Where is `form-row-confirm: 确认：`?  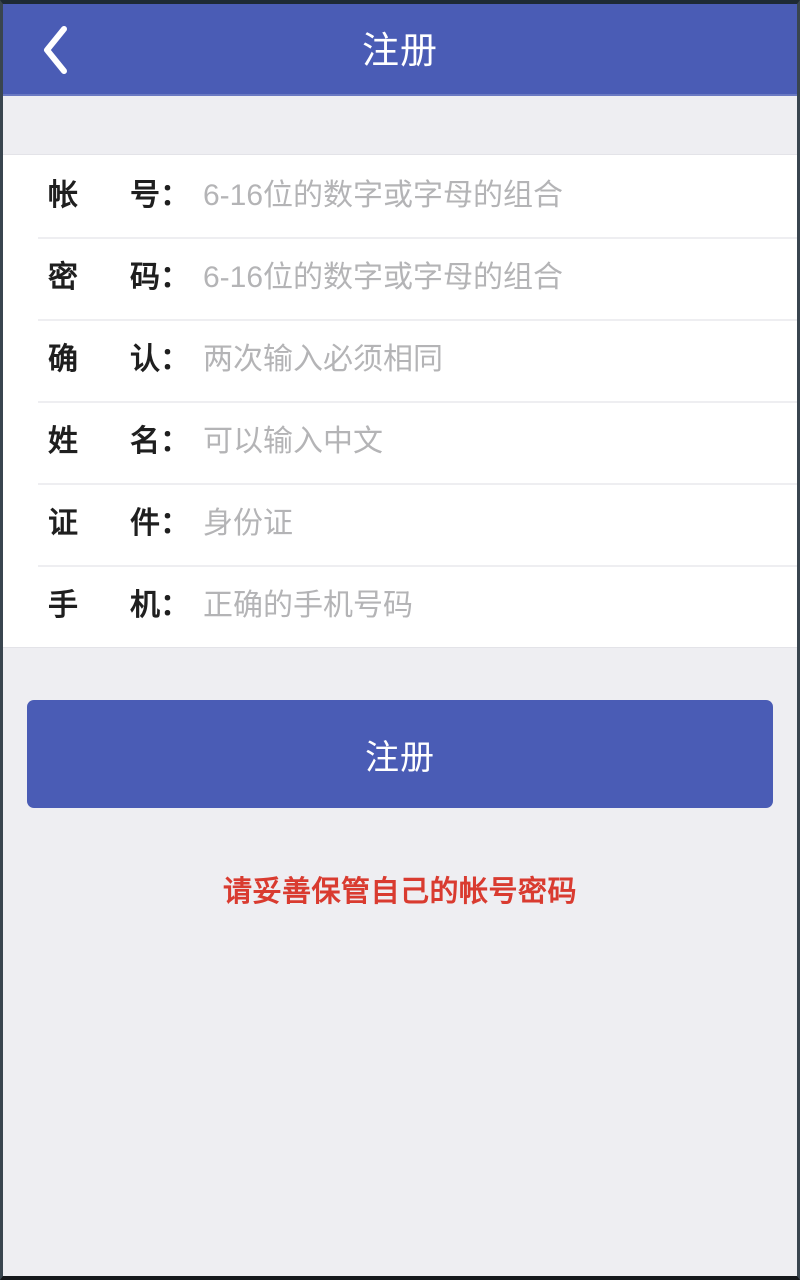
form-row-confirm: 确认： is located at coordinates (400, 360).